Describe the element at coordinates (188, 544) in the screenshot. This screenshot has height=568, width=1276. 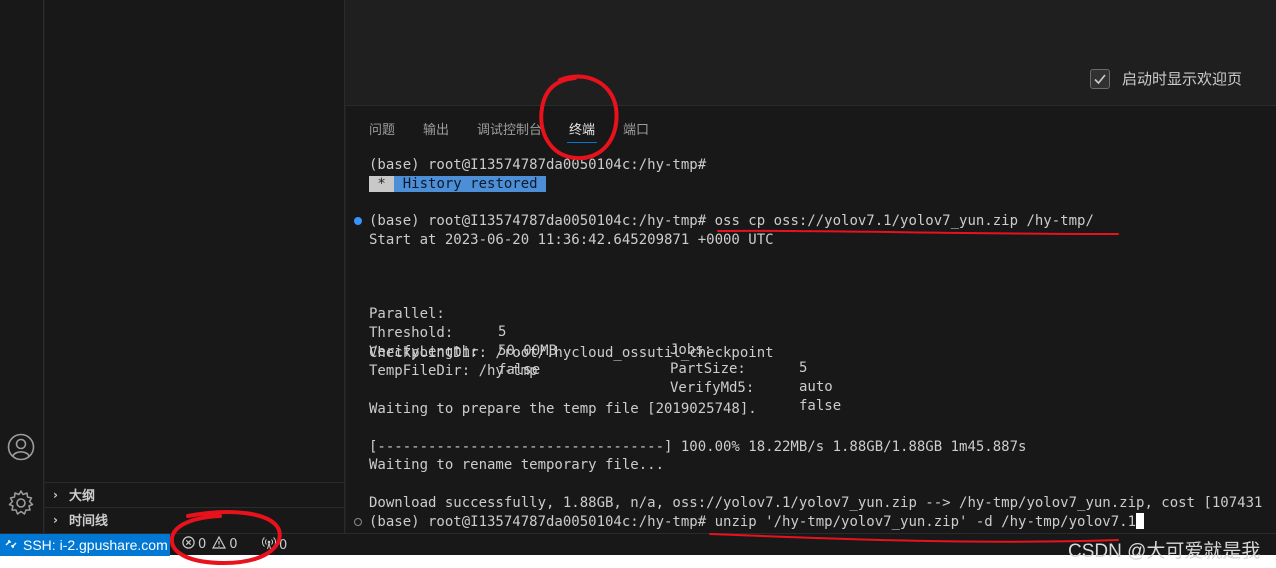
I see `error-icon` at that location.